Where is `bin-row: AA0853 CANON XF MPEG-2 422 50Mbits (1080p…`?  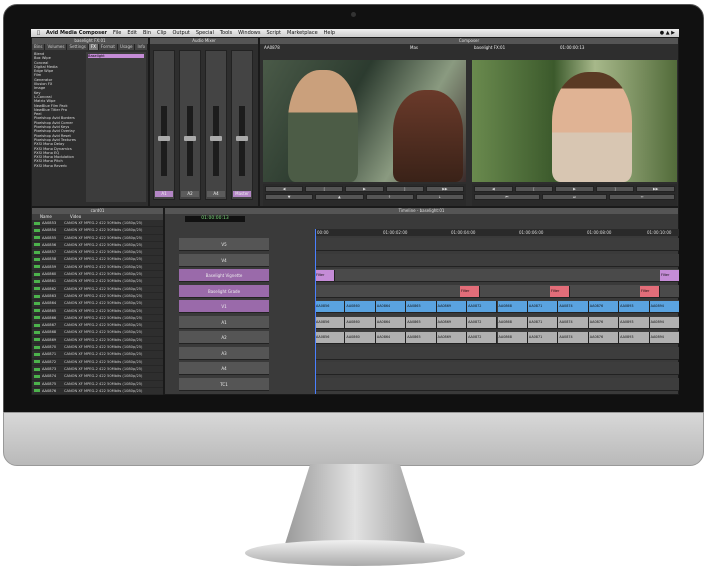 bin-row: AA0853 CANON XF MPEG-2 422 50Mbits (1080p… is located at coordinates (97, 224).